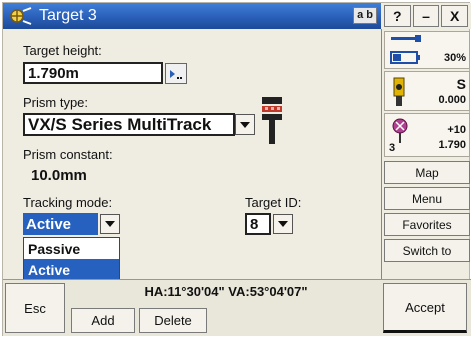 This screenshot has width=472, height=340. What do you see at coordinates (427, 50) in the screenshot?
I see `battery-status: 30%` at bounding box center [427, 50].